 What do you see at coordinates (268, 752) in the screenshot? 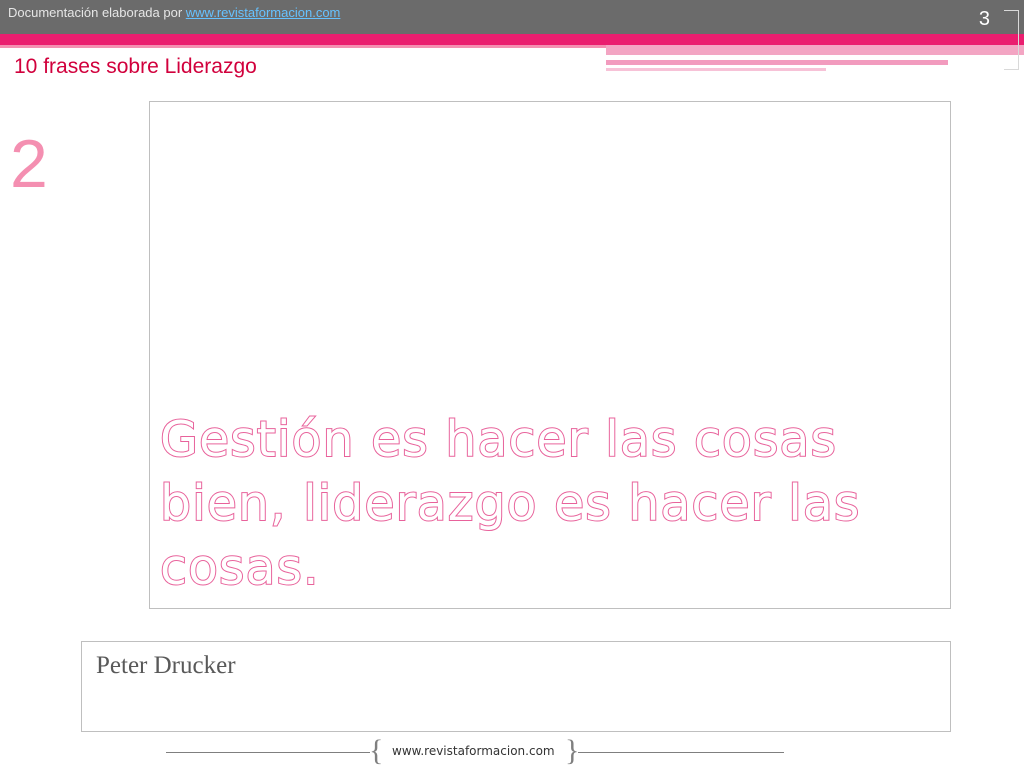
I see `footer-line-left` at bounding box center [268, 752].